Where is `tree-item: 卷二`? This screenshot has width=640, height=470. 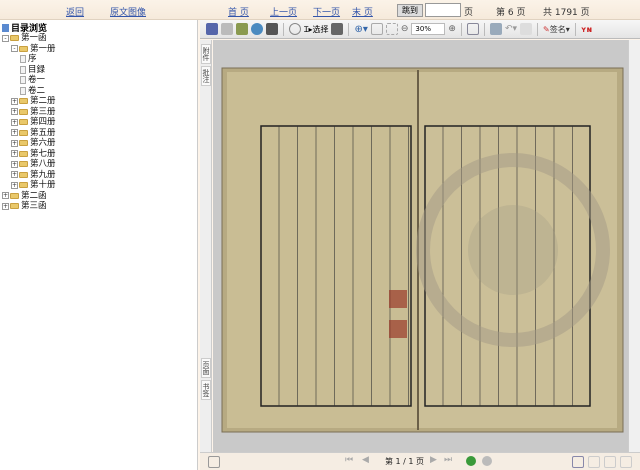
tree-item: 卷二 is located at coordinates (98, 91).